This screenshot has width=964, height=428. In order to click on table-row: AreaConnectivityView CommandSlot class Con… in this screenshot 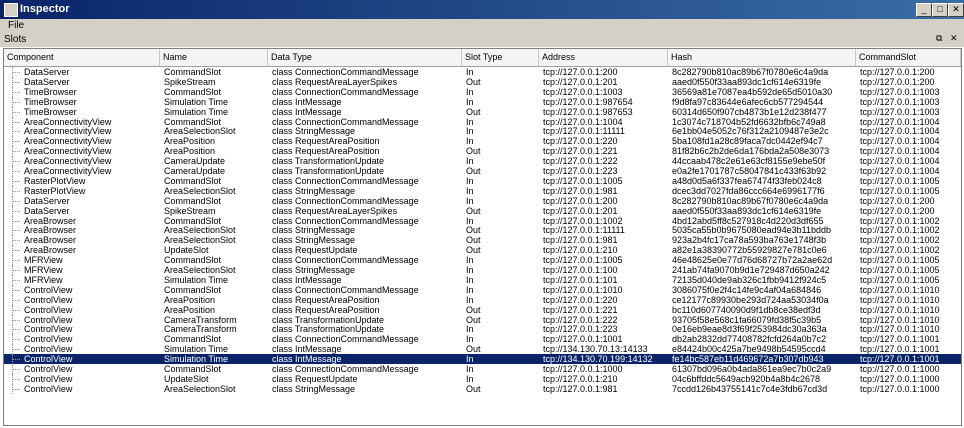, I will do `click(482, 121)`.